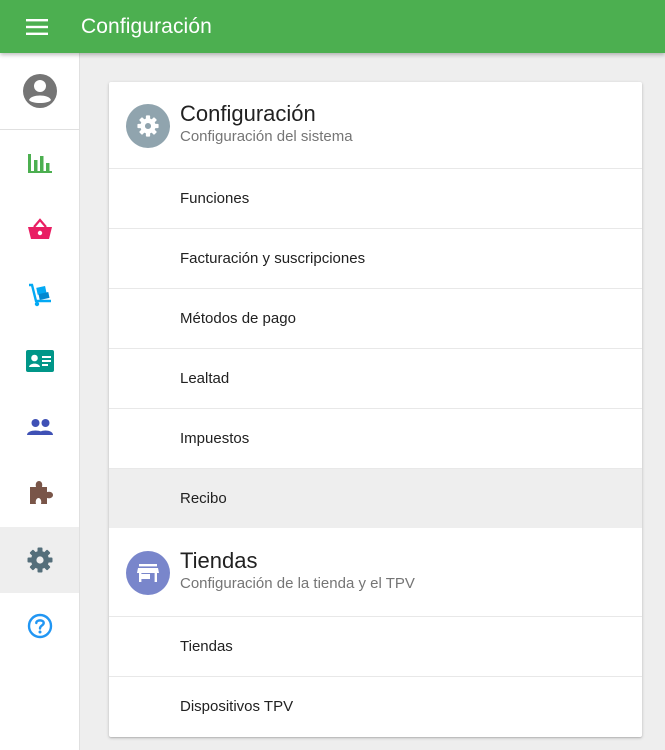  Describe the element at coordinates (375, 706) in the screenshot. I see `settings-item-pos-devices: Dispositivos TPV` at that location.